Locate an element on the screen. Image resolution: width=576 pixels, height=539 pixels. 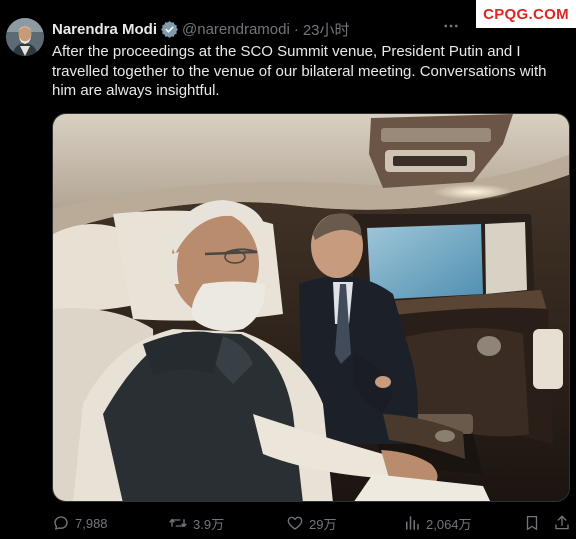
bookmark-button is located at coordinates (532, 523).